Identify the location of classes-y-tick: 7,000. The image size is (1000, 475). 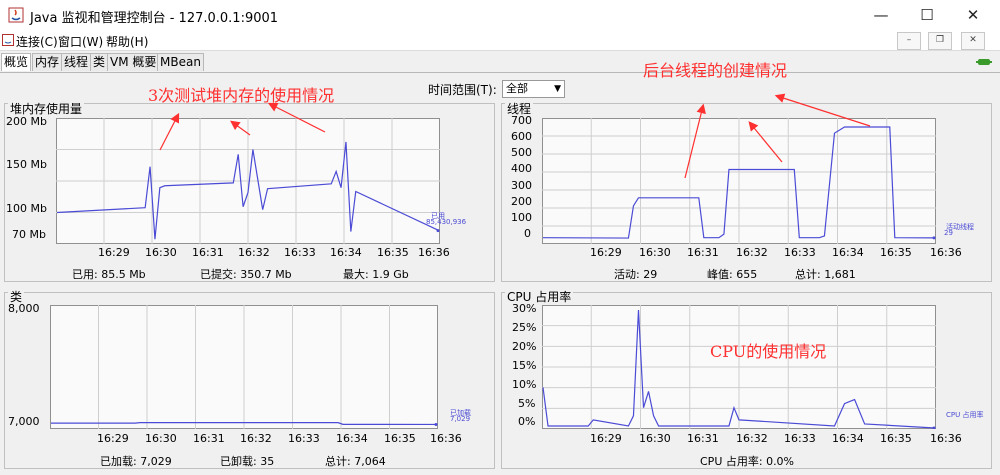
(24, 421).